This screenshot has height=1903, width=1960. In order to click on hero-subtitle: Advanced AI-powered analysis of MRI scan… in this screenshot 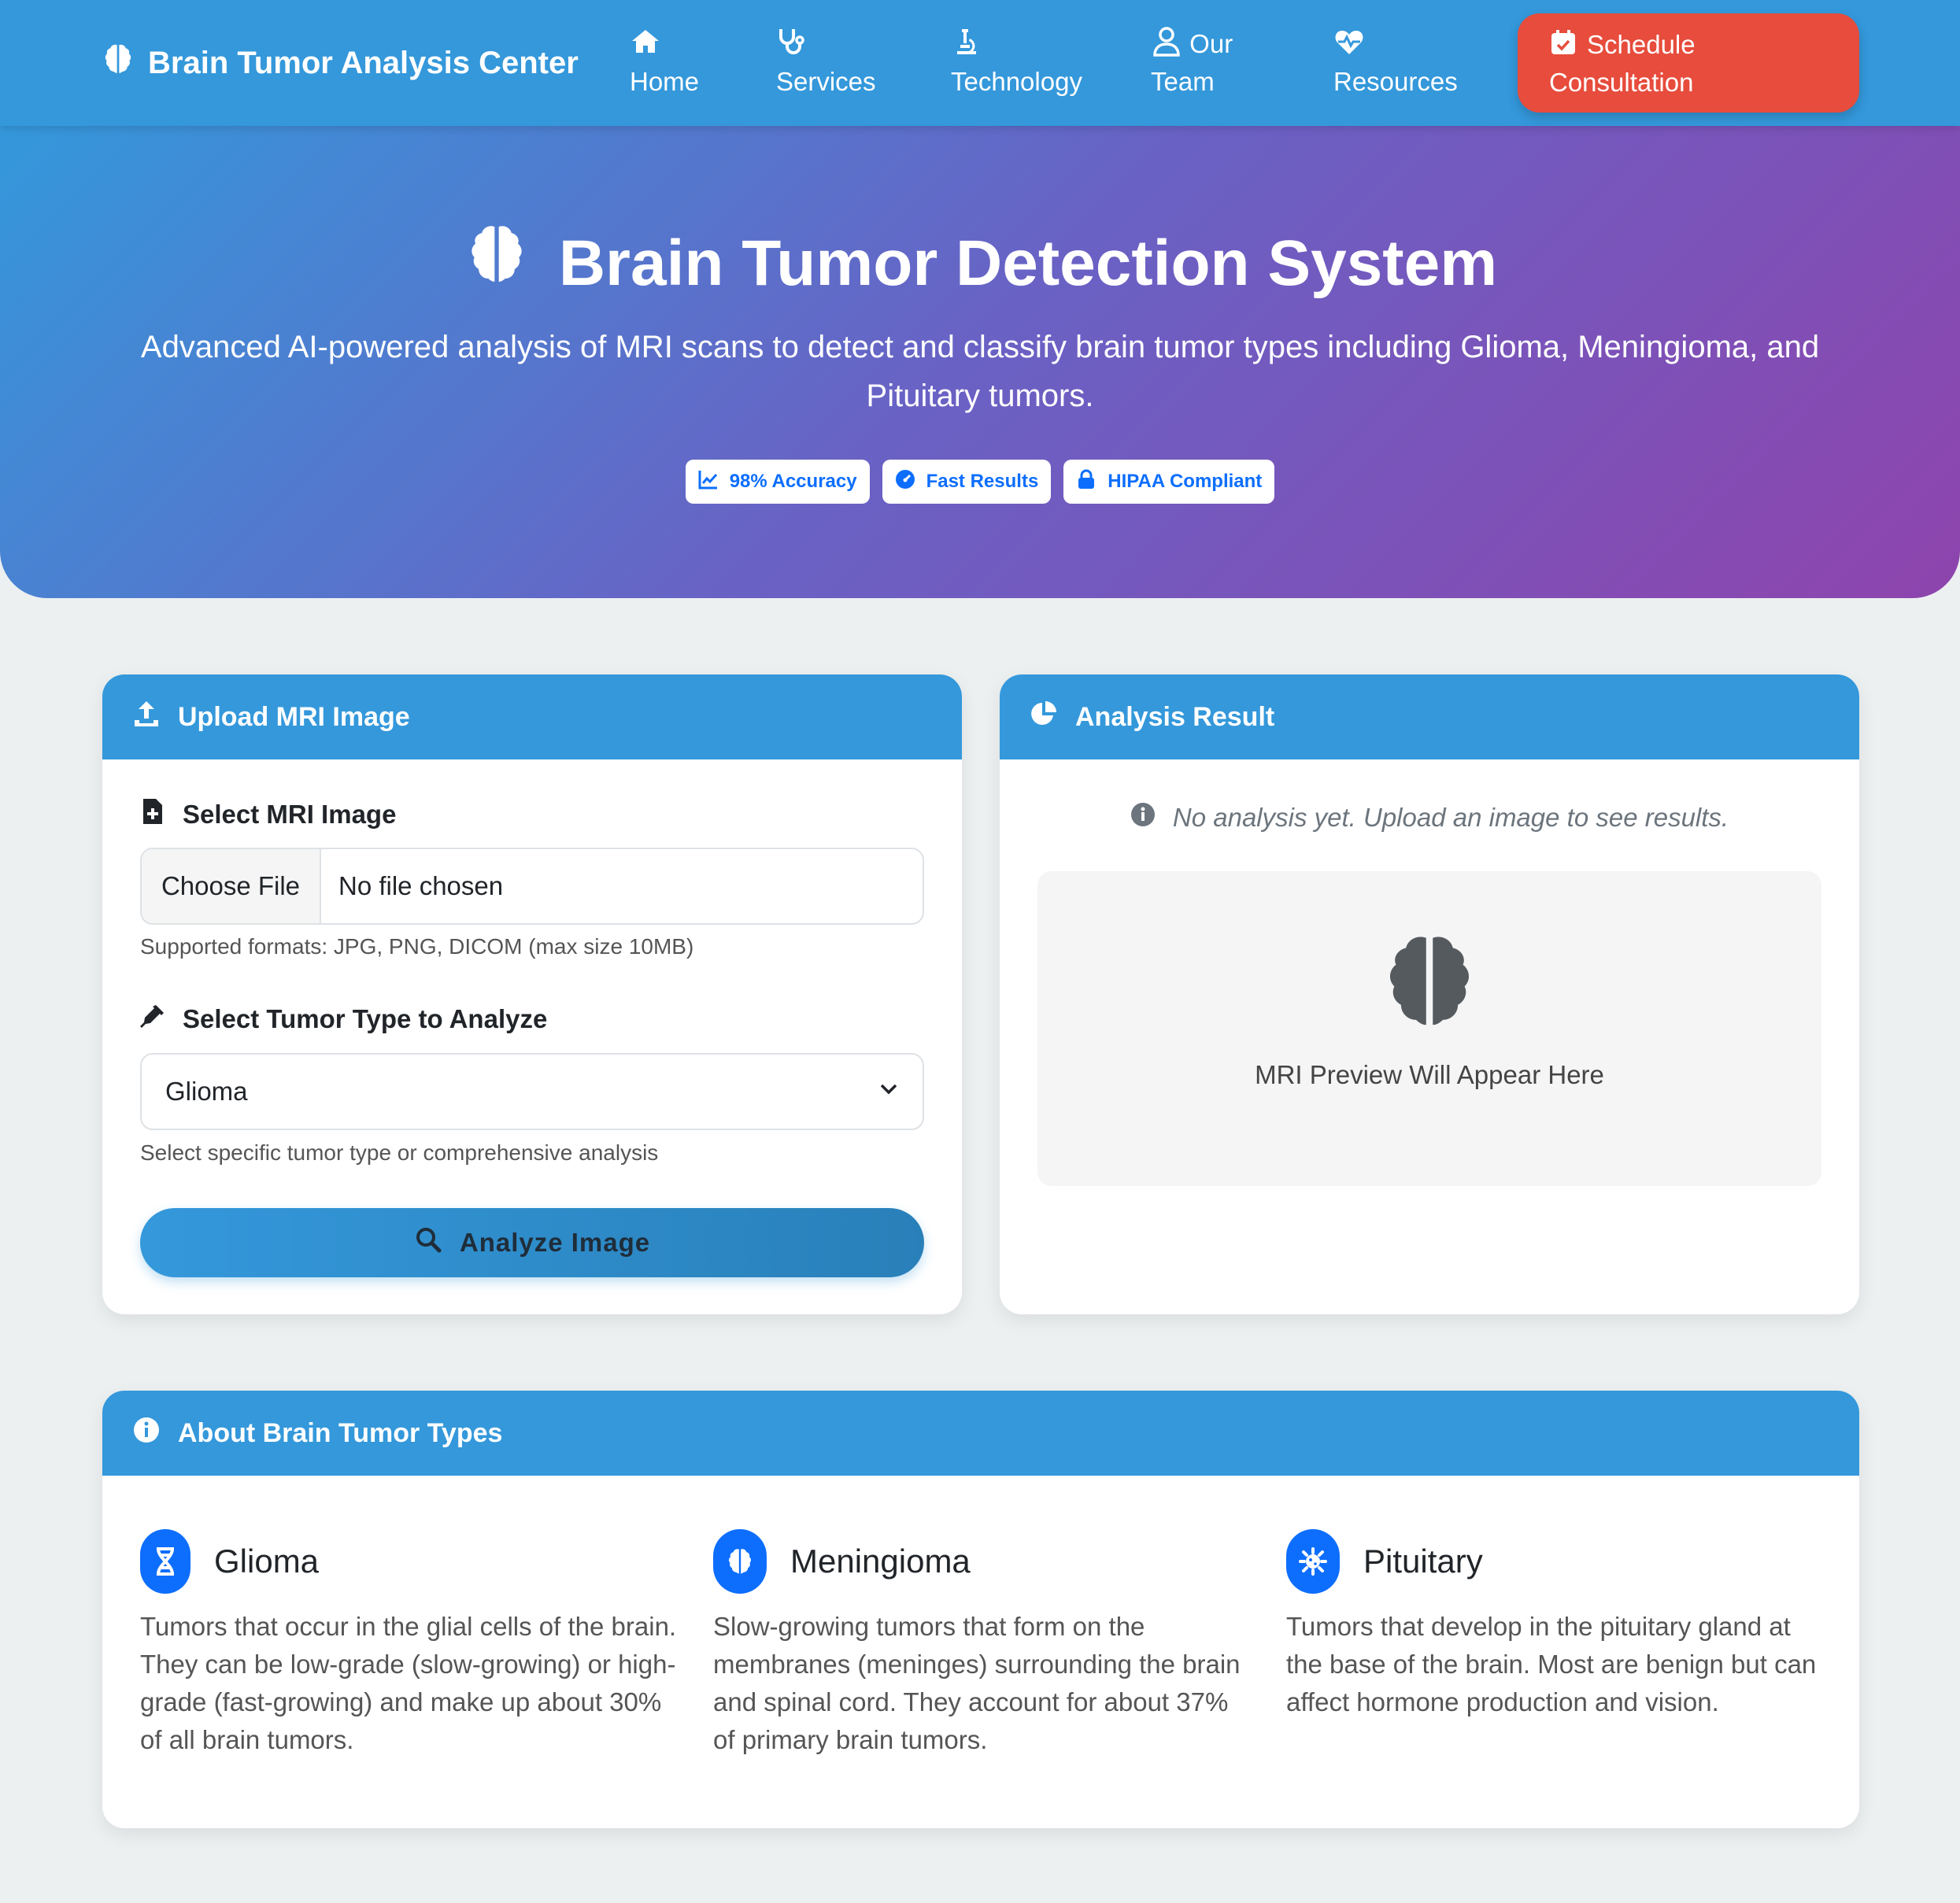, I will do `click(980, 372)`.